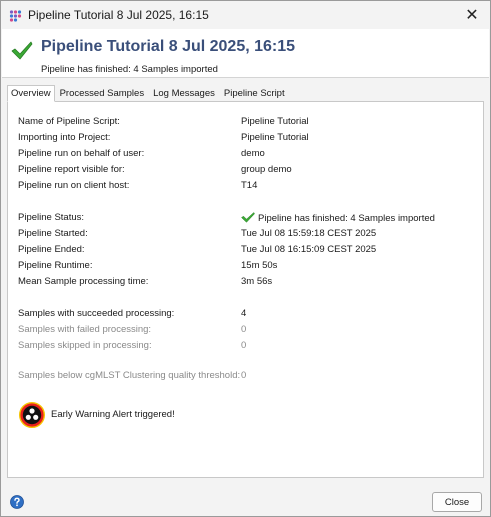 The height and width of the screenshot is (517, 491). Describe the element at coordinates (309, 233) in the screenshot. I see `row-value: Tue Jul 08 15:59:18 CEST 2025` at that location.